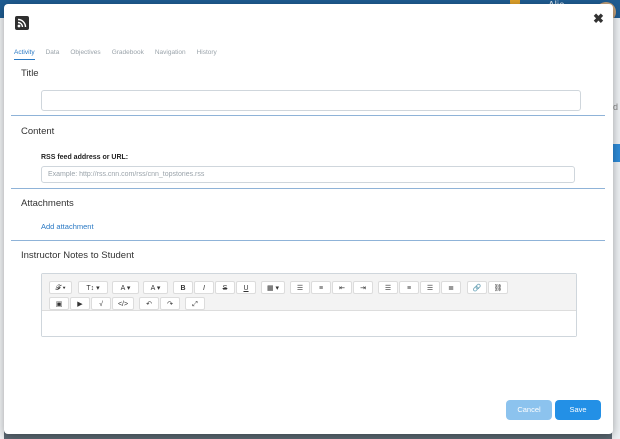 This screenshot has width=620, height=439. Describe the element at coordinates (308, 174) in the screenshot. I see `rss-url-input` at that location.